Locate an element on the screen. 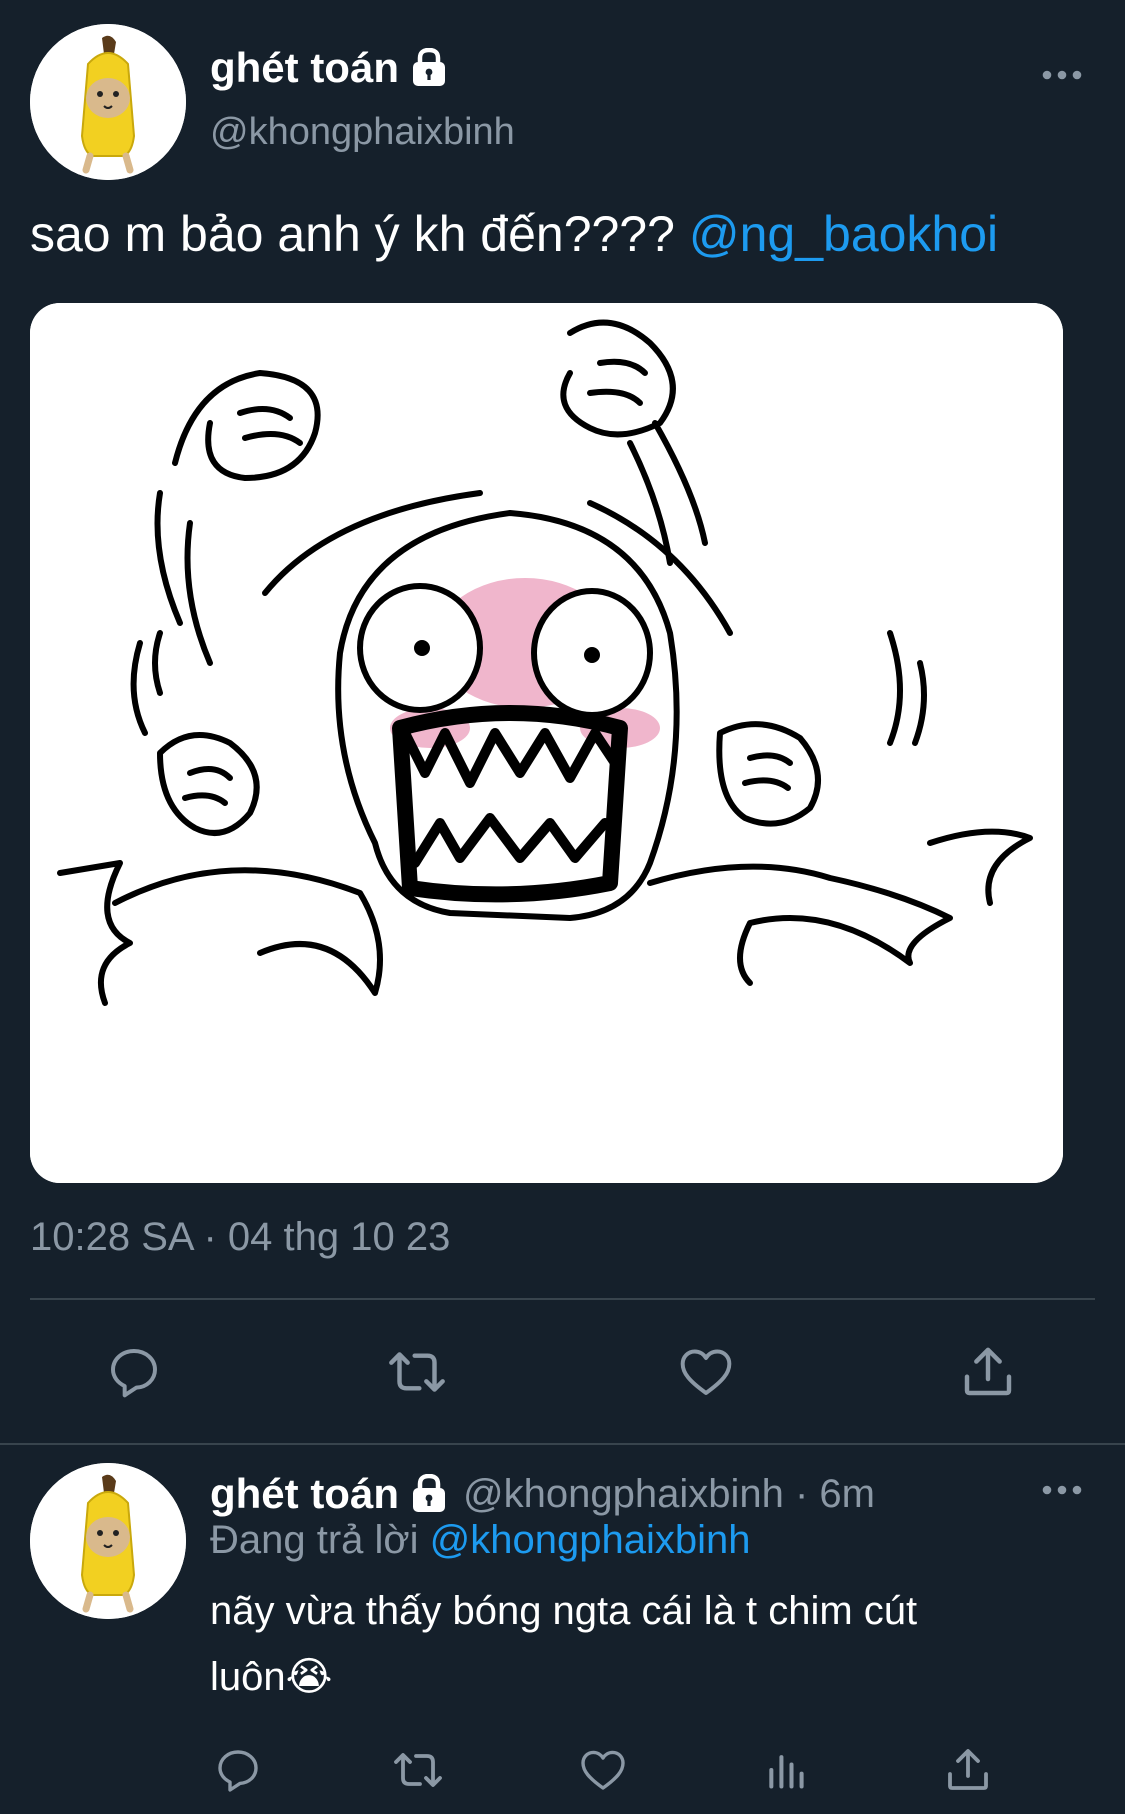 This screenshot has height=1814, width=1125. analytics-icon is located at coordinates (786, 1772).